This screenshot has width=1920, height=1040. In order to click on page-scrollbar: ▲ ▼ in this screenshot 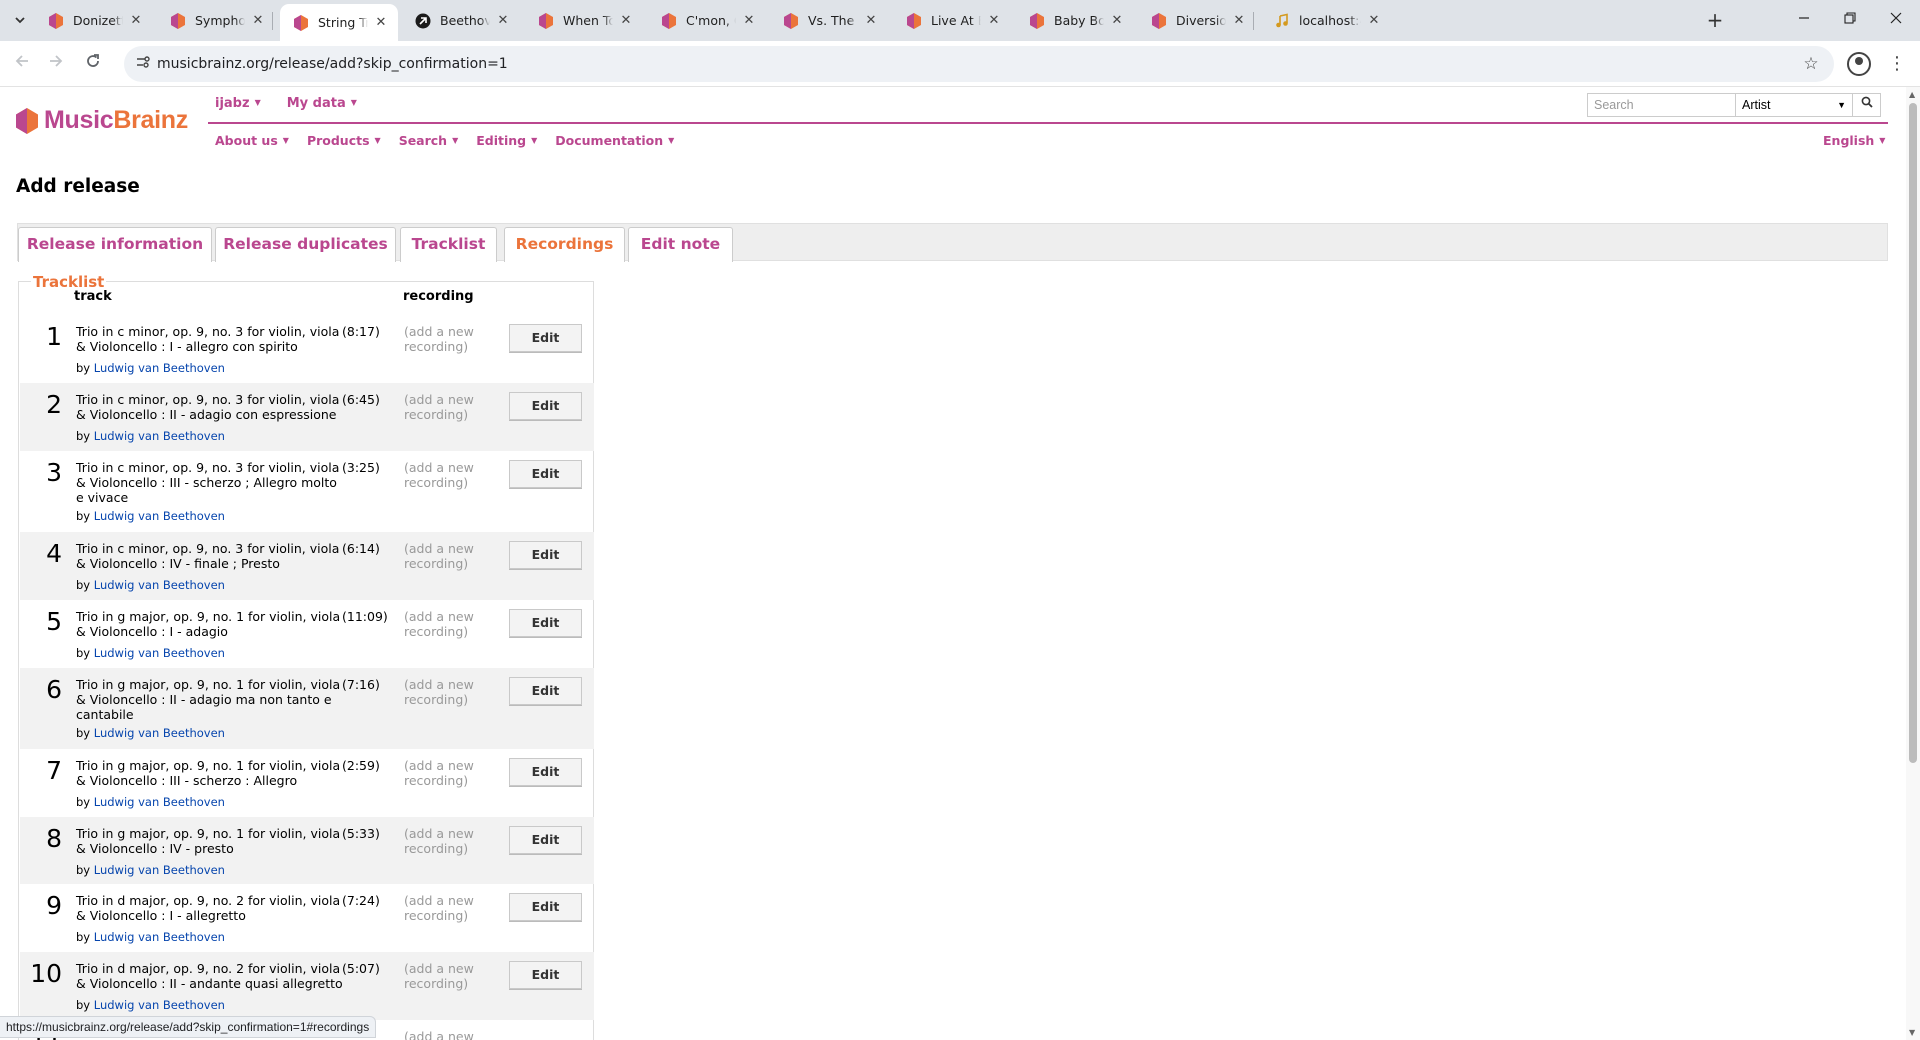, I will do `click(1913, 563)`.